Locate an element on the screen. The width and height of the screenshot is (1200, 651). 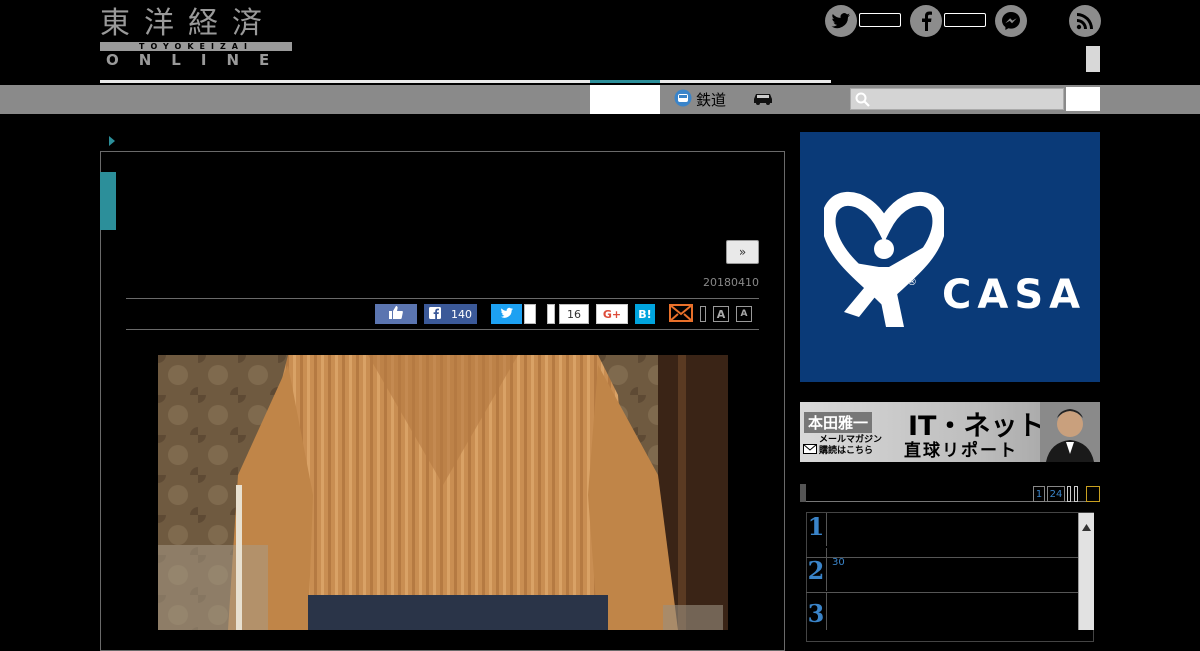
rss-icon is located at coordinates (1085, 21).